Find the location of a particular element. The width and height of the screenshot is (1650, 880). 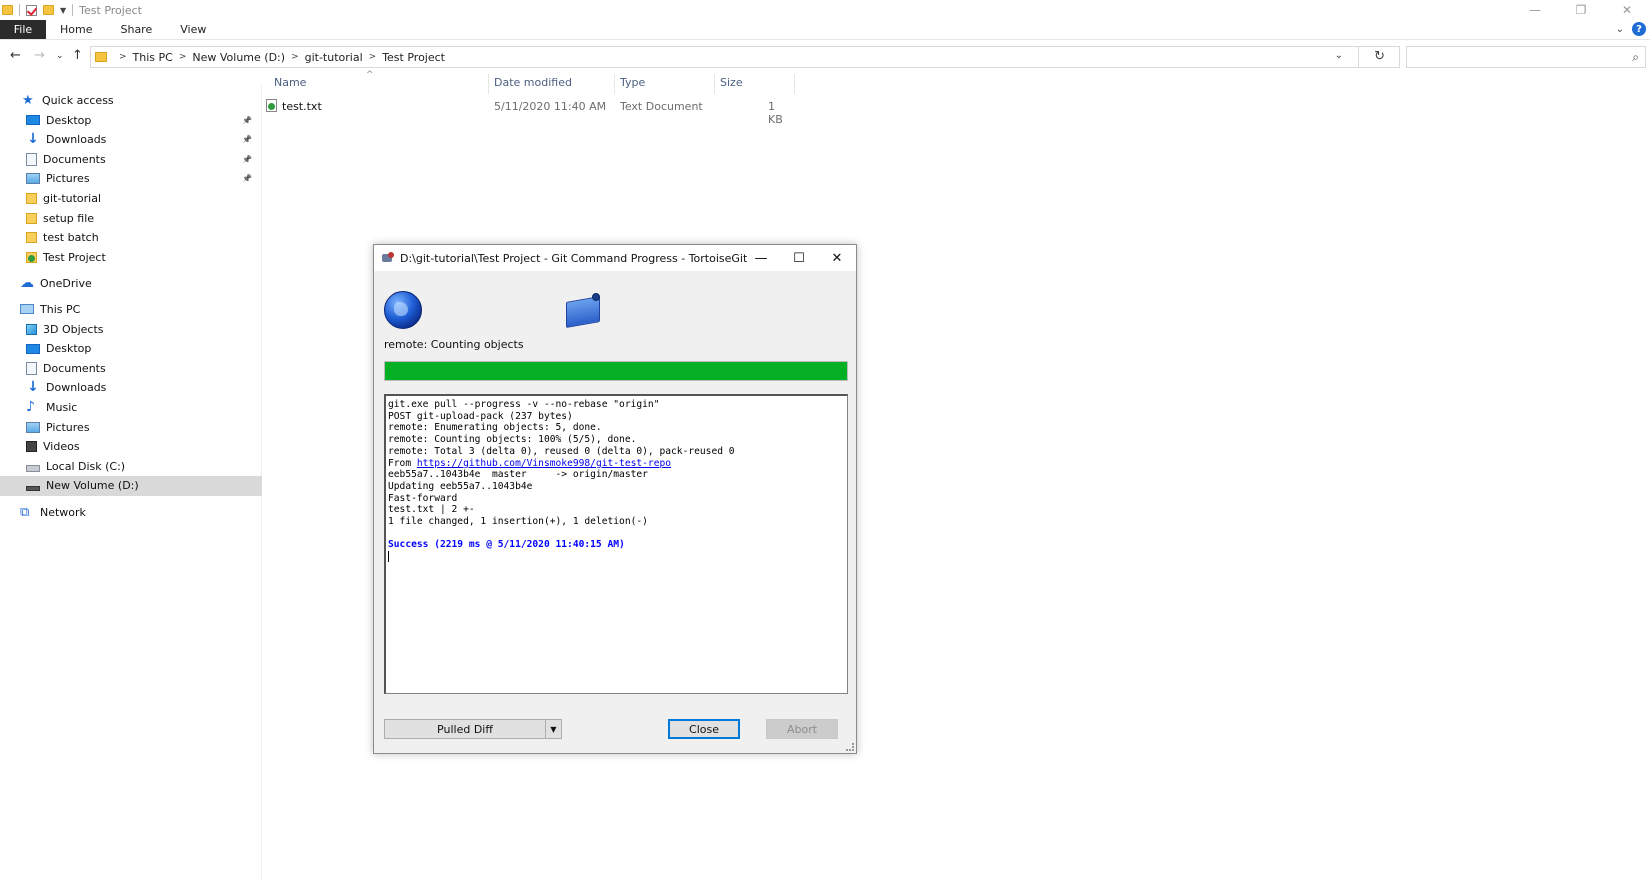

sidebar-item-pictures: Pictures 📌 is located at coordinates (131, 179).